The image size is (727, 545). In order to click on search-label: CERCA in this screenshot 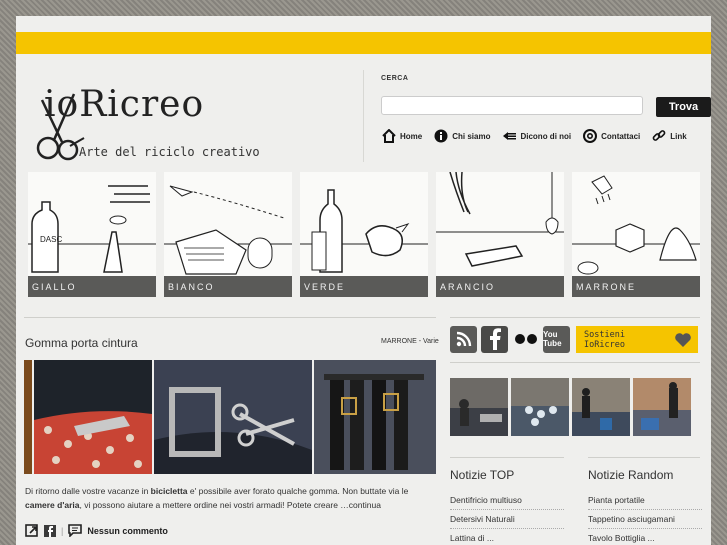, I will do `click(395, 78)`.